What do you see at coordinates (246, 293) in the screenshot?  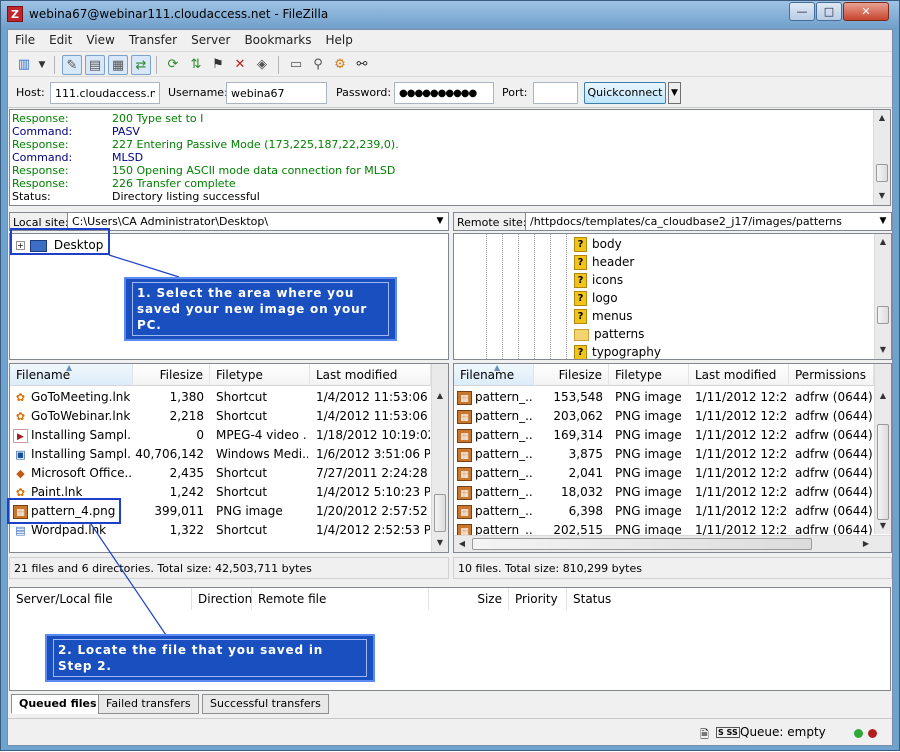 I see `callout-step-1-line-1: 1. Select the area where you` at bounding box center [246, 293].